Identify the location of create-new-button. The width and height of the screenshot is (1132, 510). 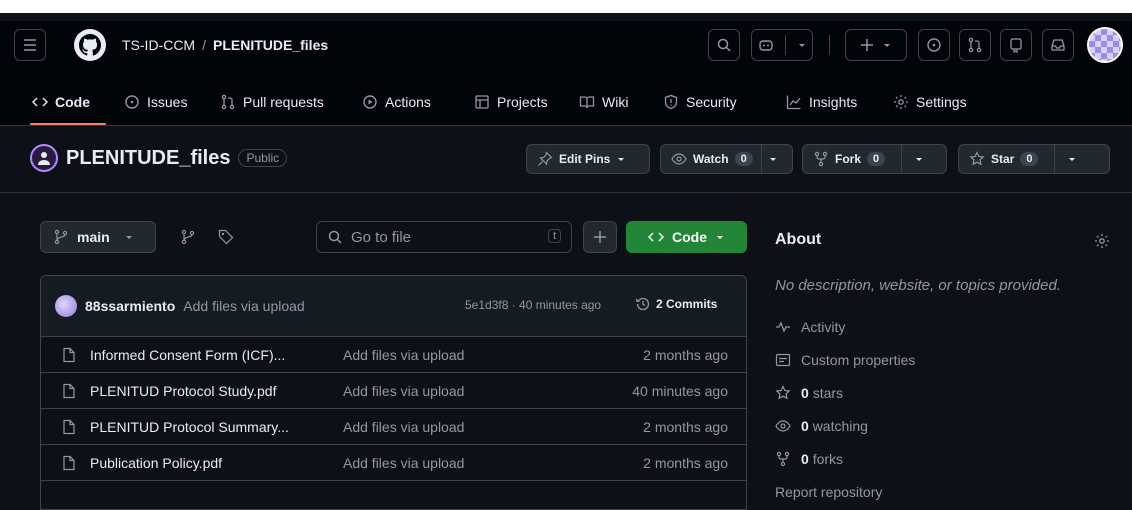
(876, 45).